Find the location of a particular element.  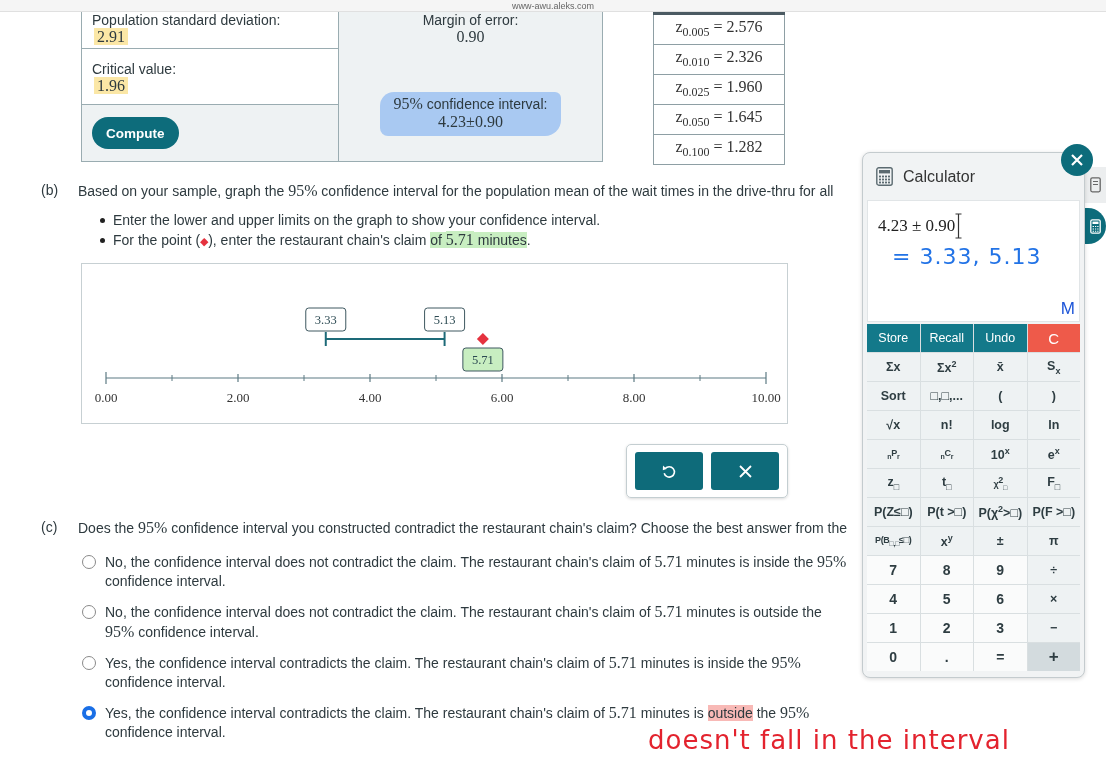

calculator-key: e$^{x}$ is located at coordinates (1053, 454).